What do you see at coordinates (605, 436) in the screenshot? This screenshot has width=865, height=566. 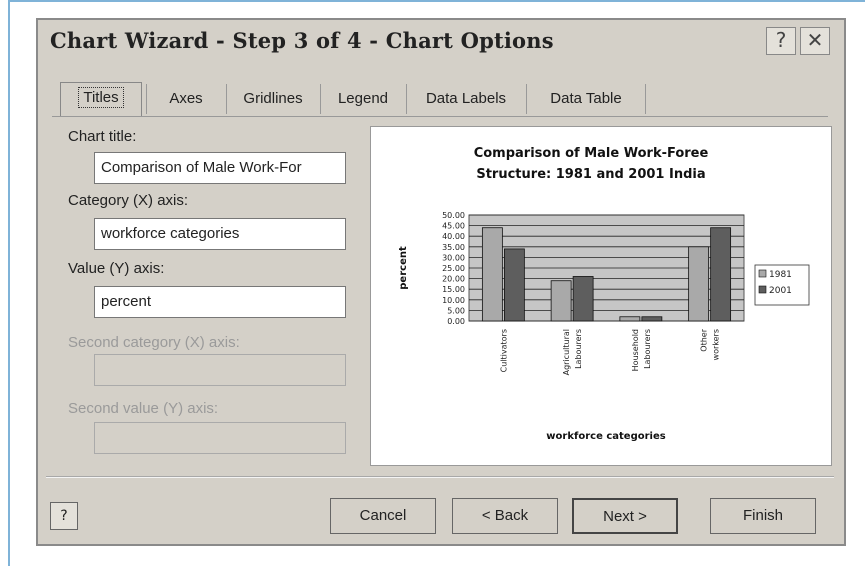 I see `x-axis-label: workforce categories` at bounding box center [605, 436].